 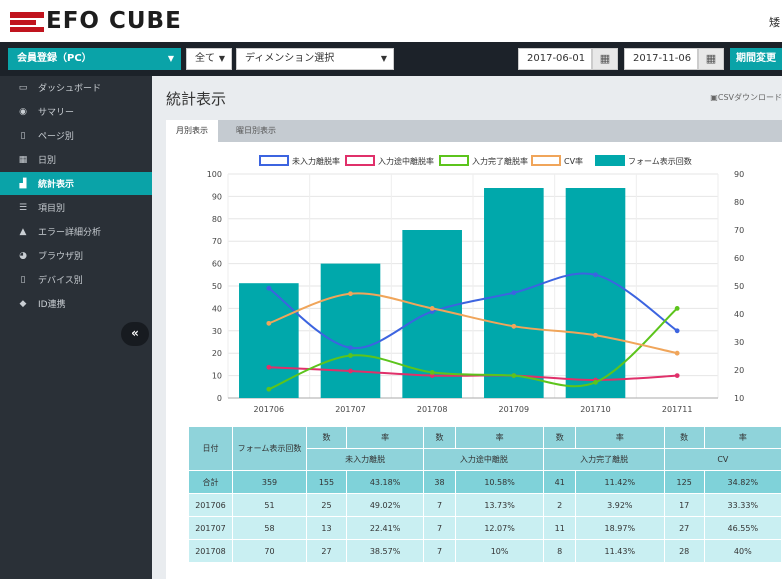 What do you see at coordinates (210, 482) in the screenshot?
I see `table-cell: 合計` at bounding box center [210, 482].